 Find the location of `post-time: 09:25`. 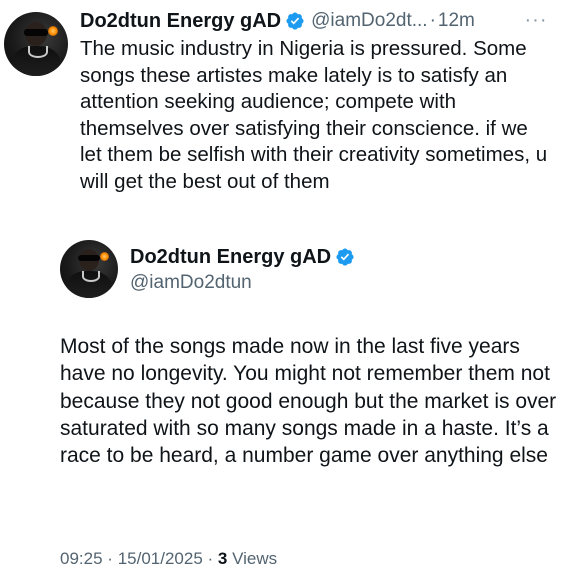

post-time: 09:25 is located at coordinates (81, 558).